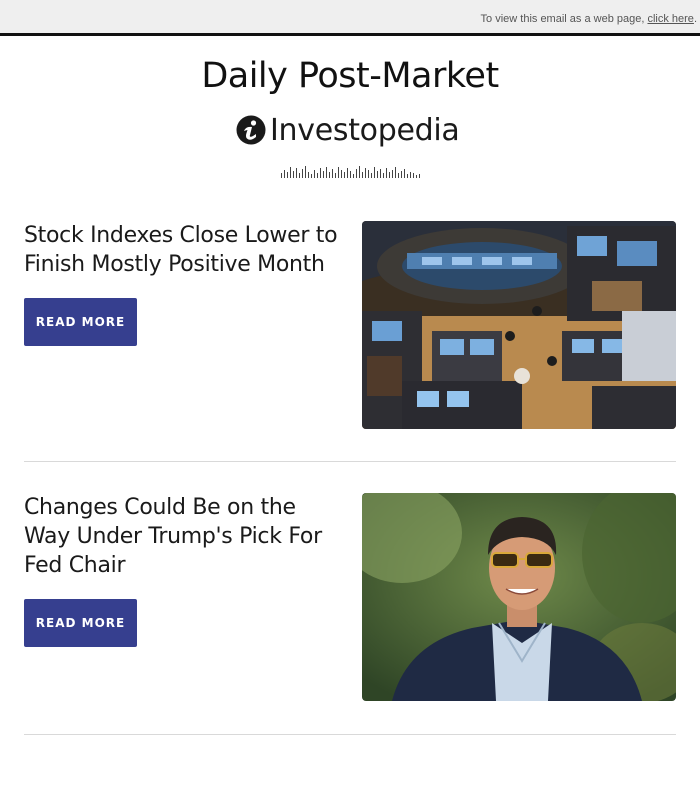 The height and width of the screenshot is (800, 700). What do you see at coordinates (695, 19) in the screenshot?
I see `topbar-trailing: .` at bounding box center [695, 19].